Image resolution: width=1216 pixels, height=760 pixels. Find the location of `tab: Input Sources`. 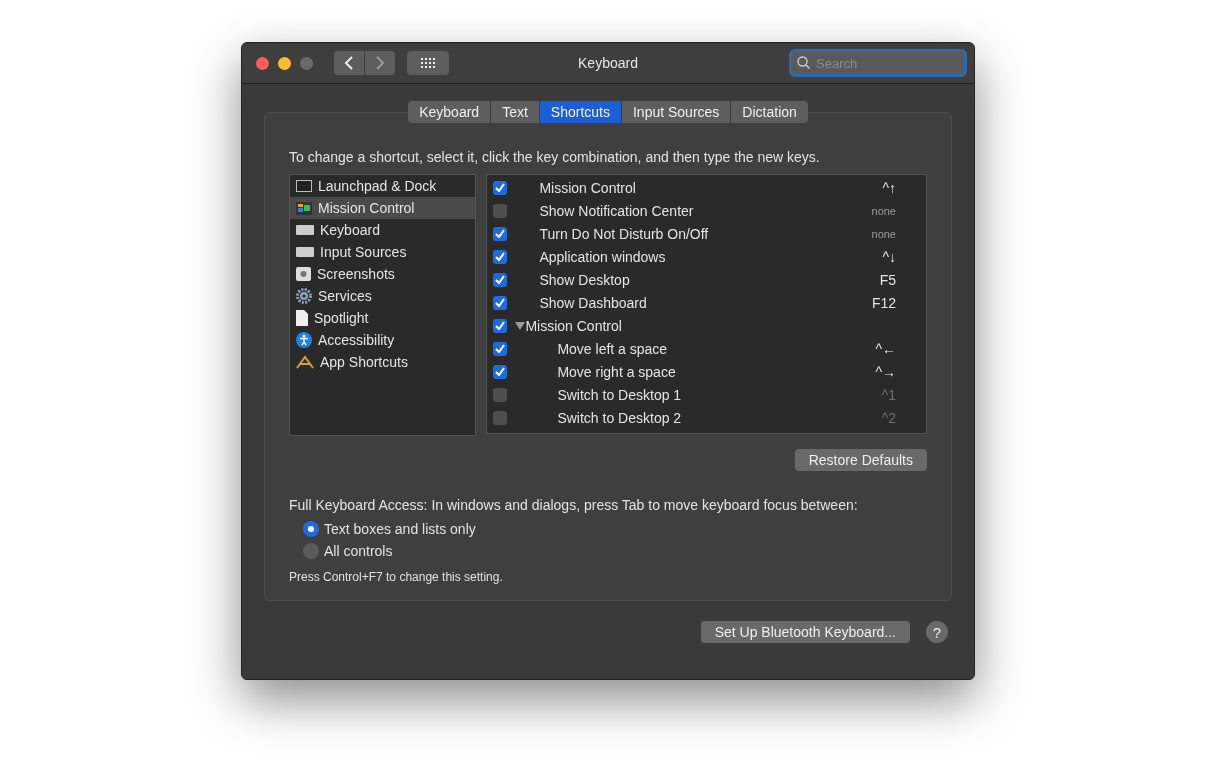

tab: Input Sources is located at coordinates (676, 112).